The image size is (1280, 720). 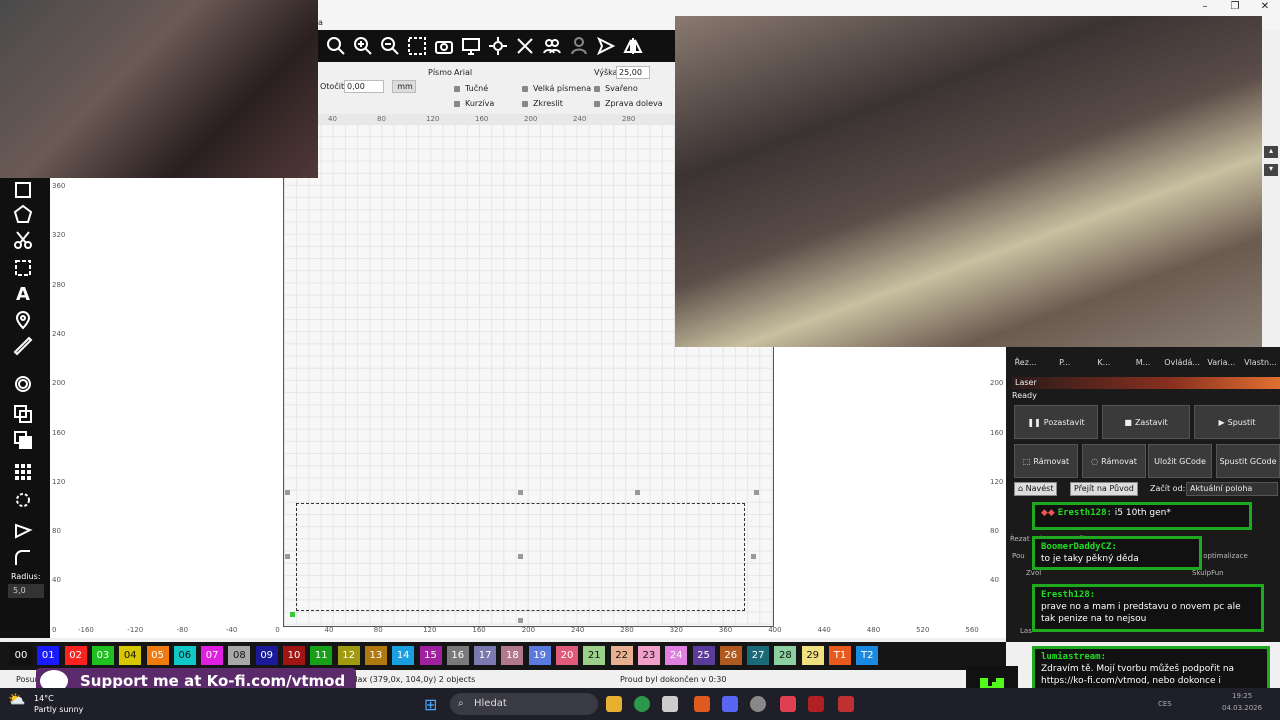 I want to click on scroll-down-icon: ▾, so click(x=1271, y=170).